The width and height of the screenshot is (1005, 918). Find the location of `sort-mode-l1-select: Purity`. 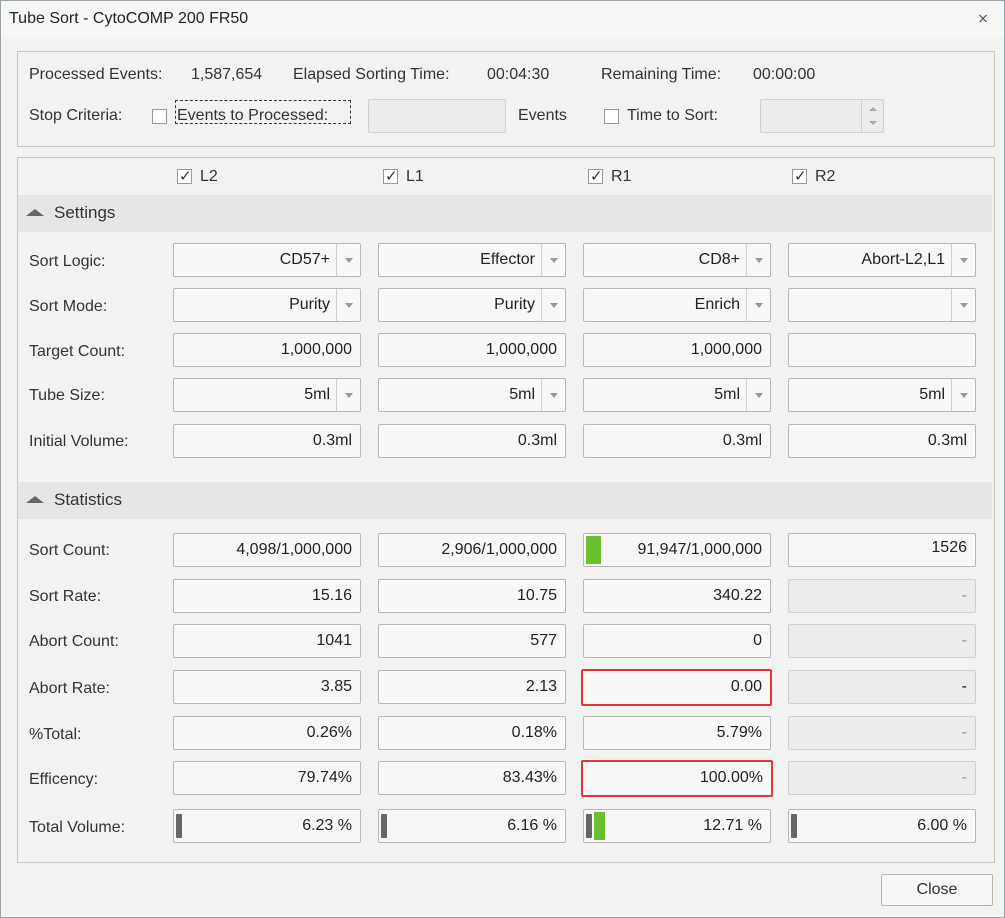

sort-mode-l1-select: Purity is located at coordinates (472, 305).